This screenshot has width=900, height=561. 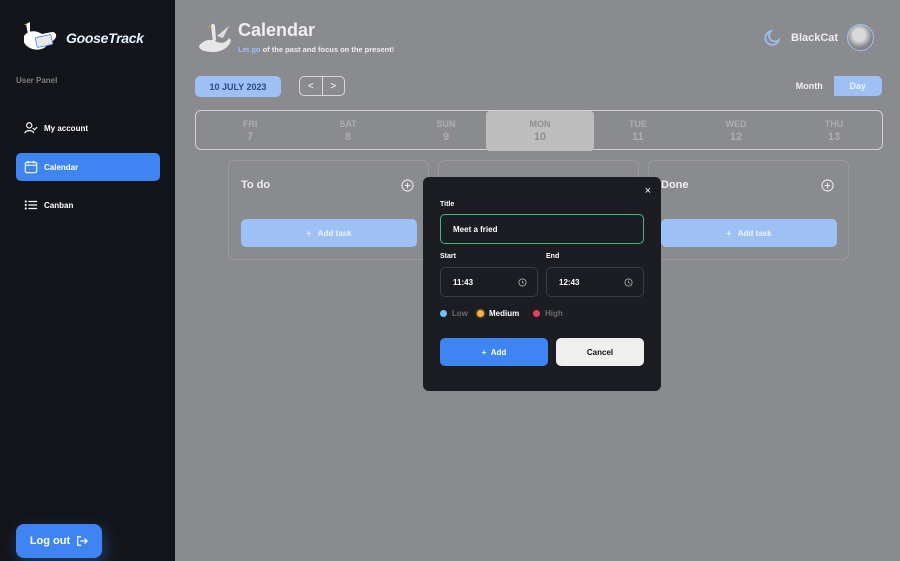 What do you see at coordinates (540, 137) in the screenshot?
I see `weekday-number: 10` at bounding box center [540, 137].